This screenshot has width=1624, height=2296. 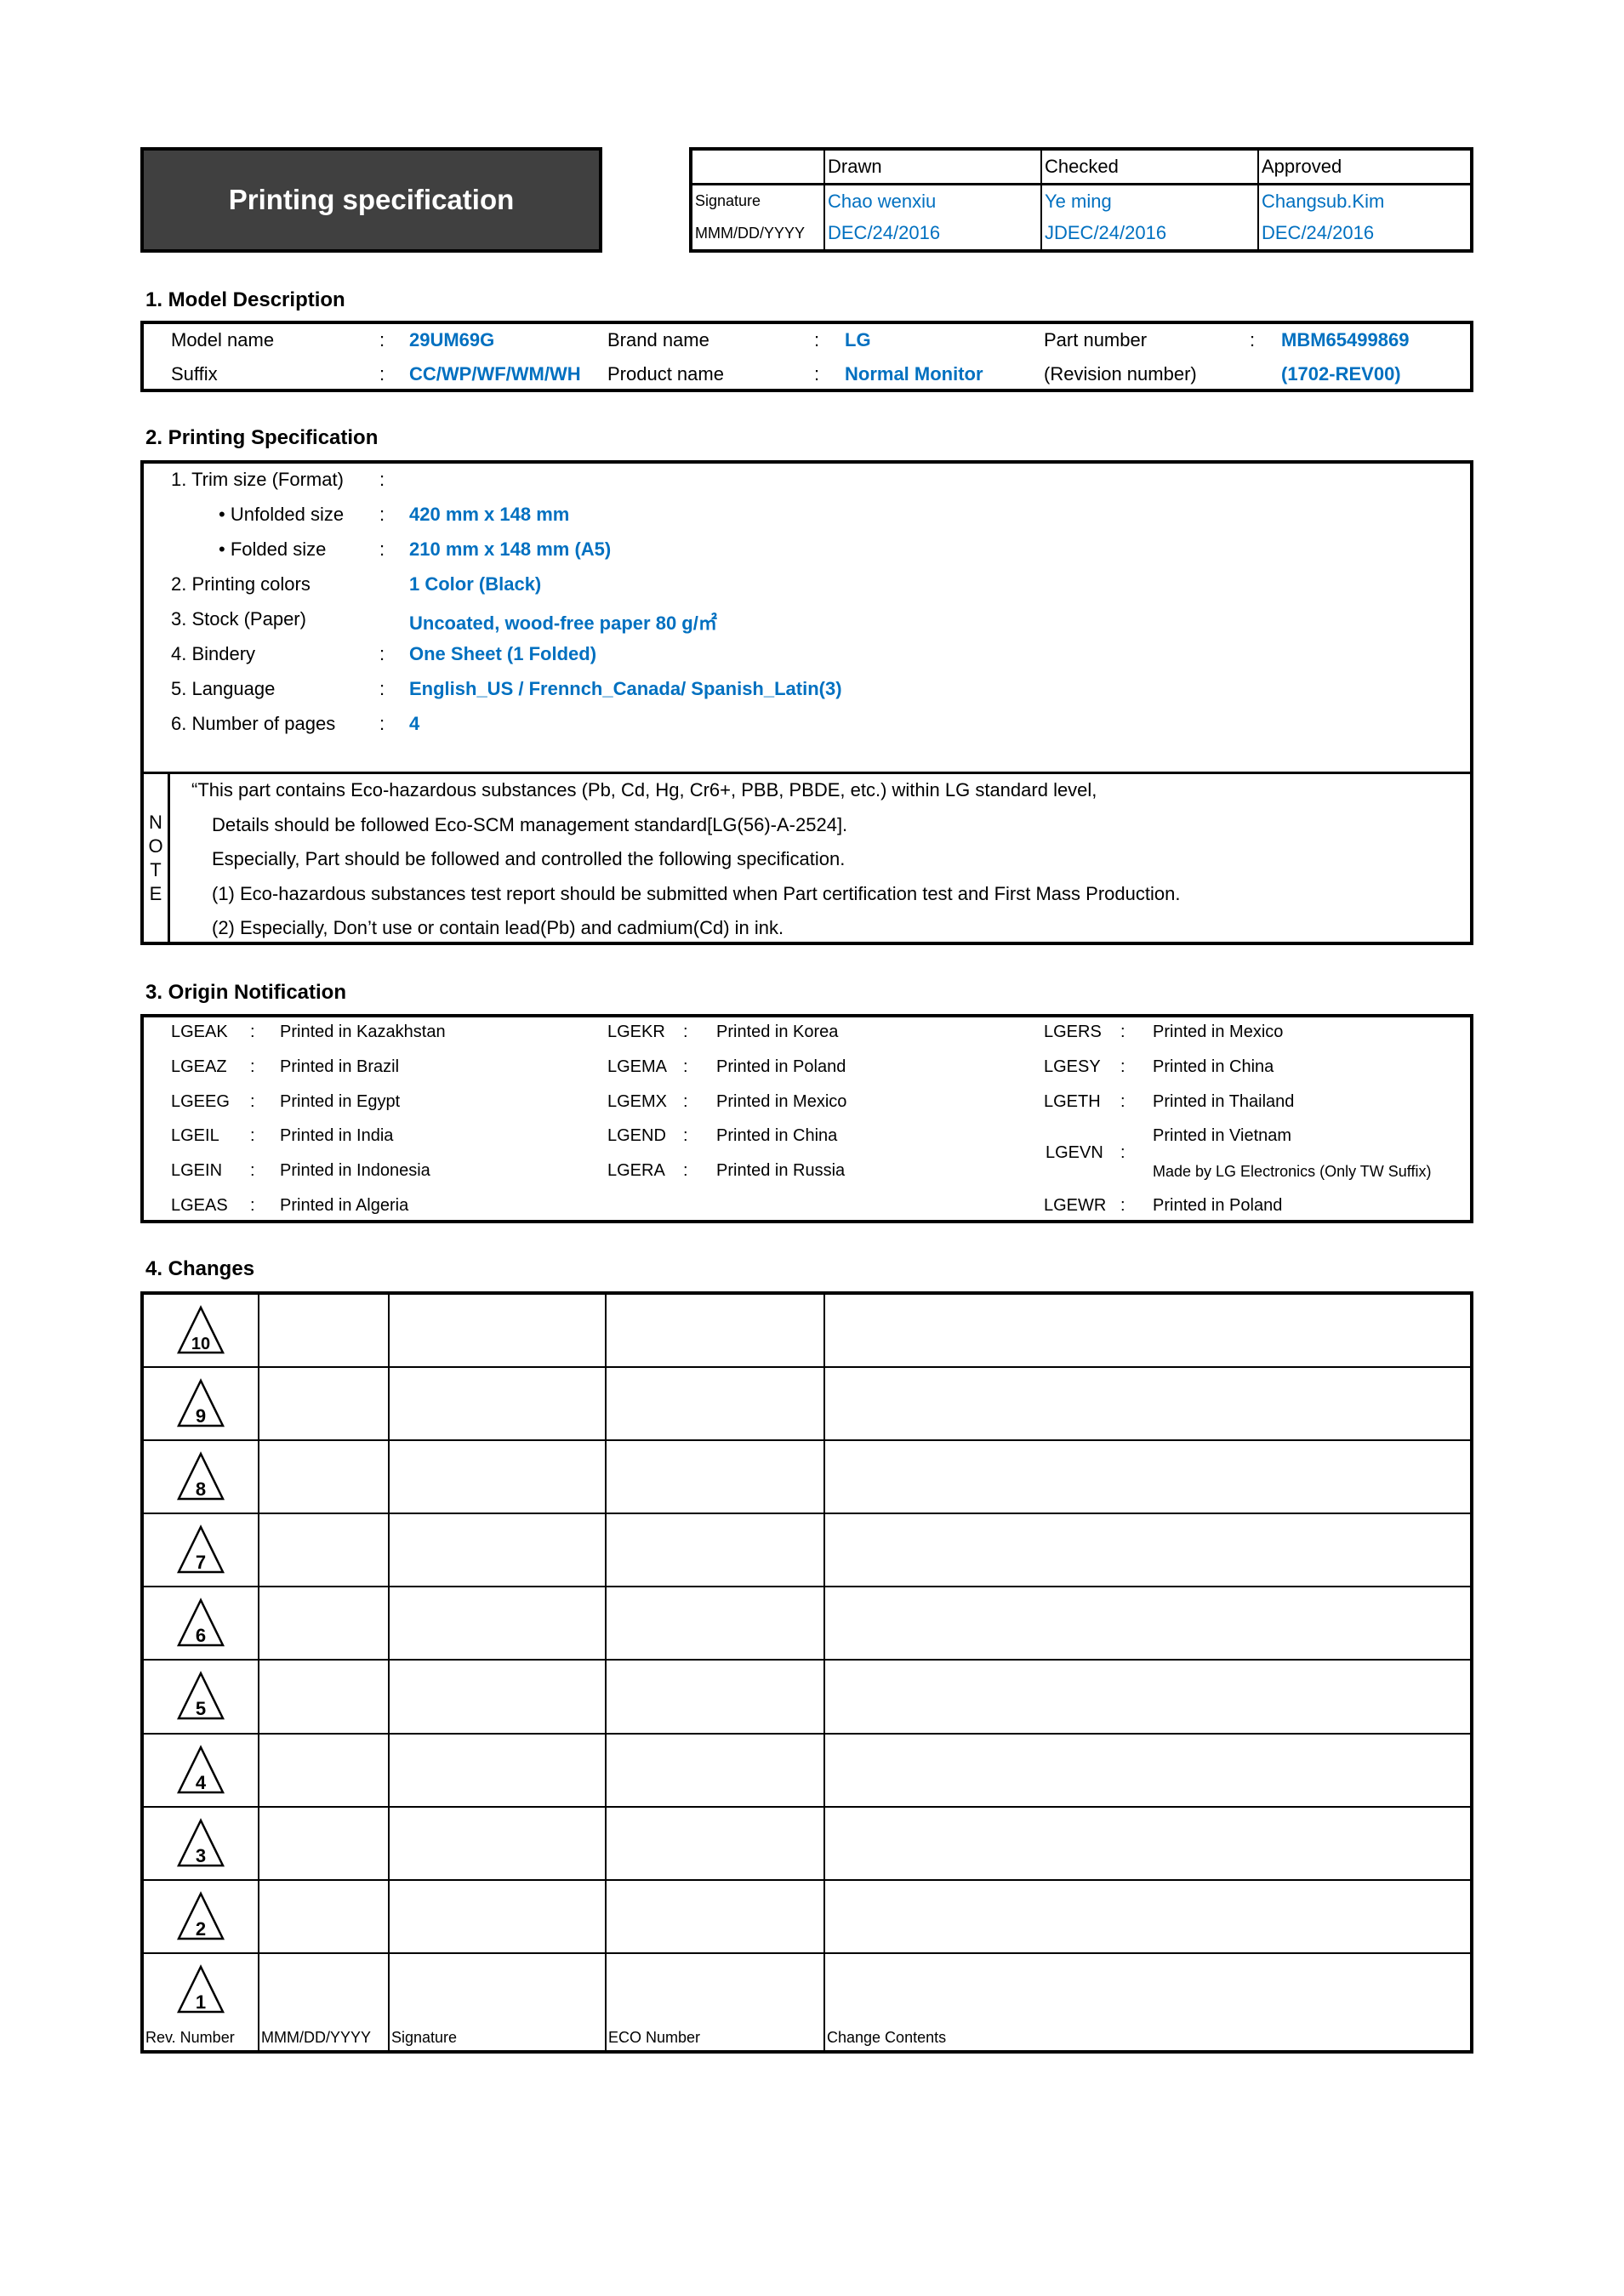 What do you see at coordinates (777, 1032) in the screenshot?
I see `origin-text: Printed in Korea` at bounding box center [777, 1032].